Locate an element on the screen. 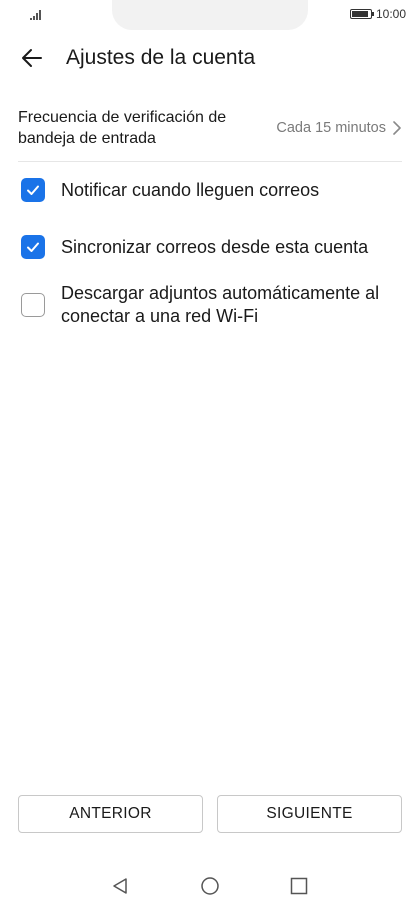 This screenshot has height=910, width=420. frequency-value: Cada 15 minutos is located at coordinates (331, 127).